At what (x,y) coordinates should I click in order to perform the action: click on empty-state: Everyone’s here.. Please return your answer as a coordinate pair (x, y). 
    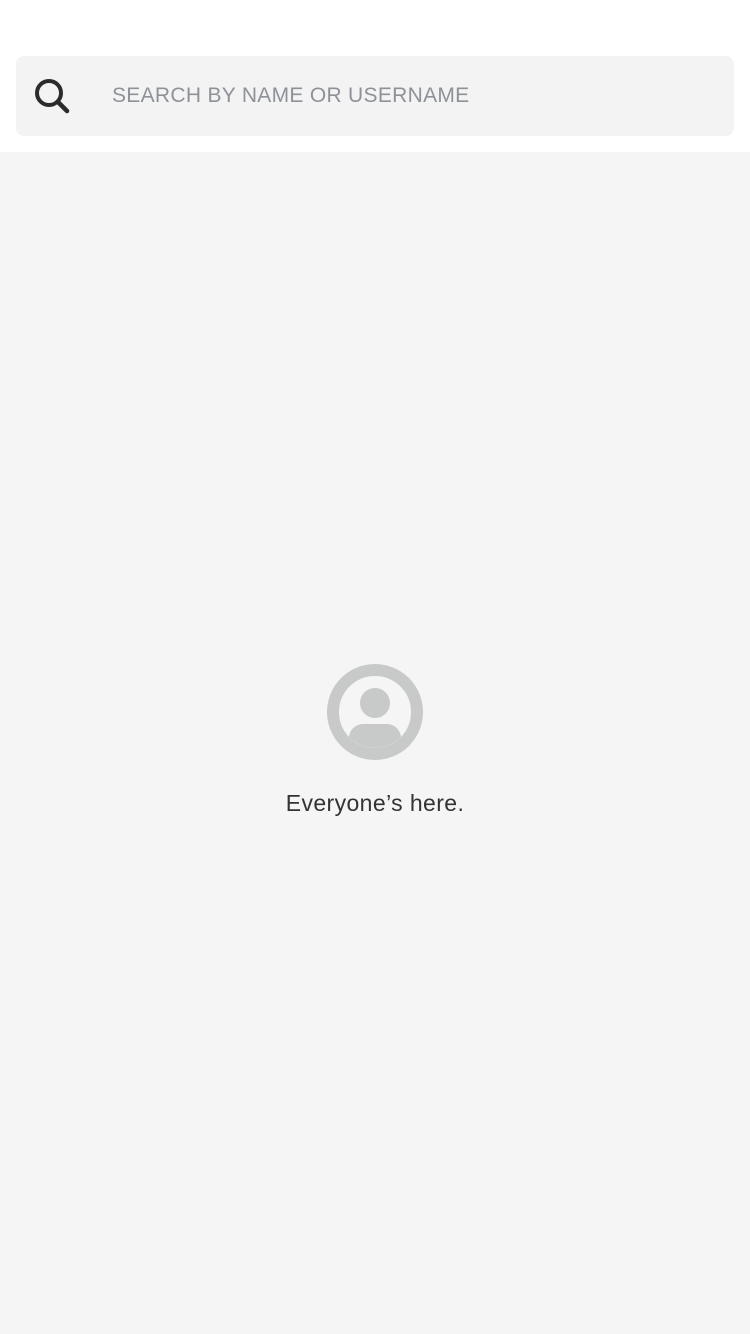
    Looking at the image, I should click on (375, 740).